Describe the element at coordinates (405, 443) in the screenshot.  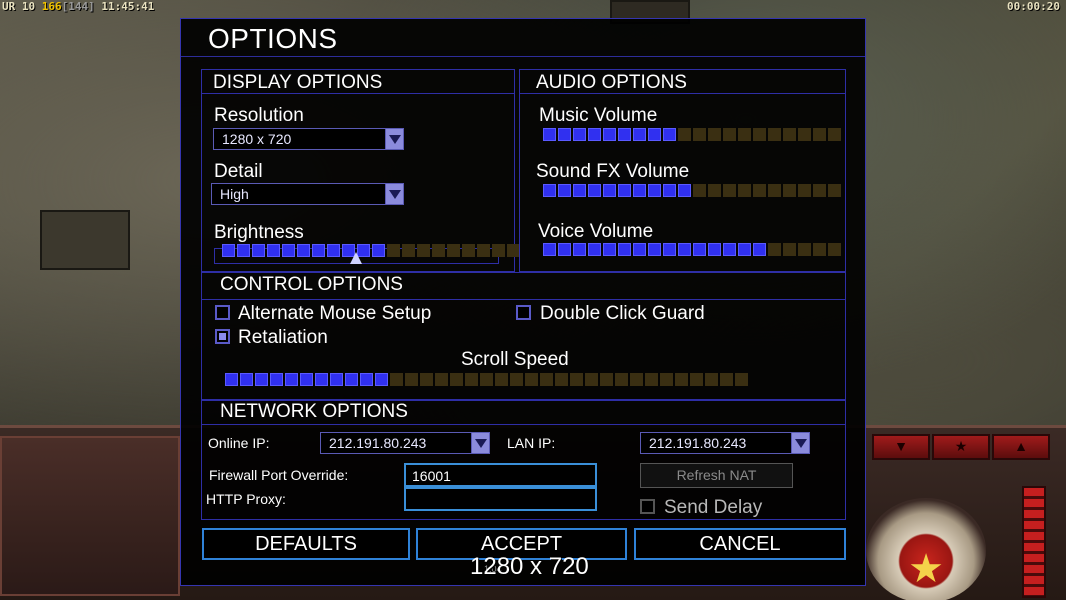
I see `online-ip-dropdown: 212.191.80.243` at that location.